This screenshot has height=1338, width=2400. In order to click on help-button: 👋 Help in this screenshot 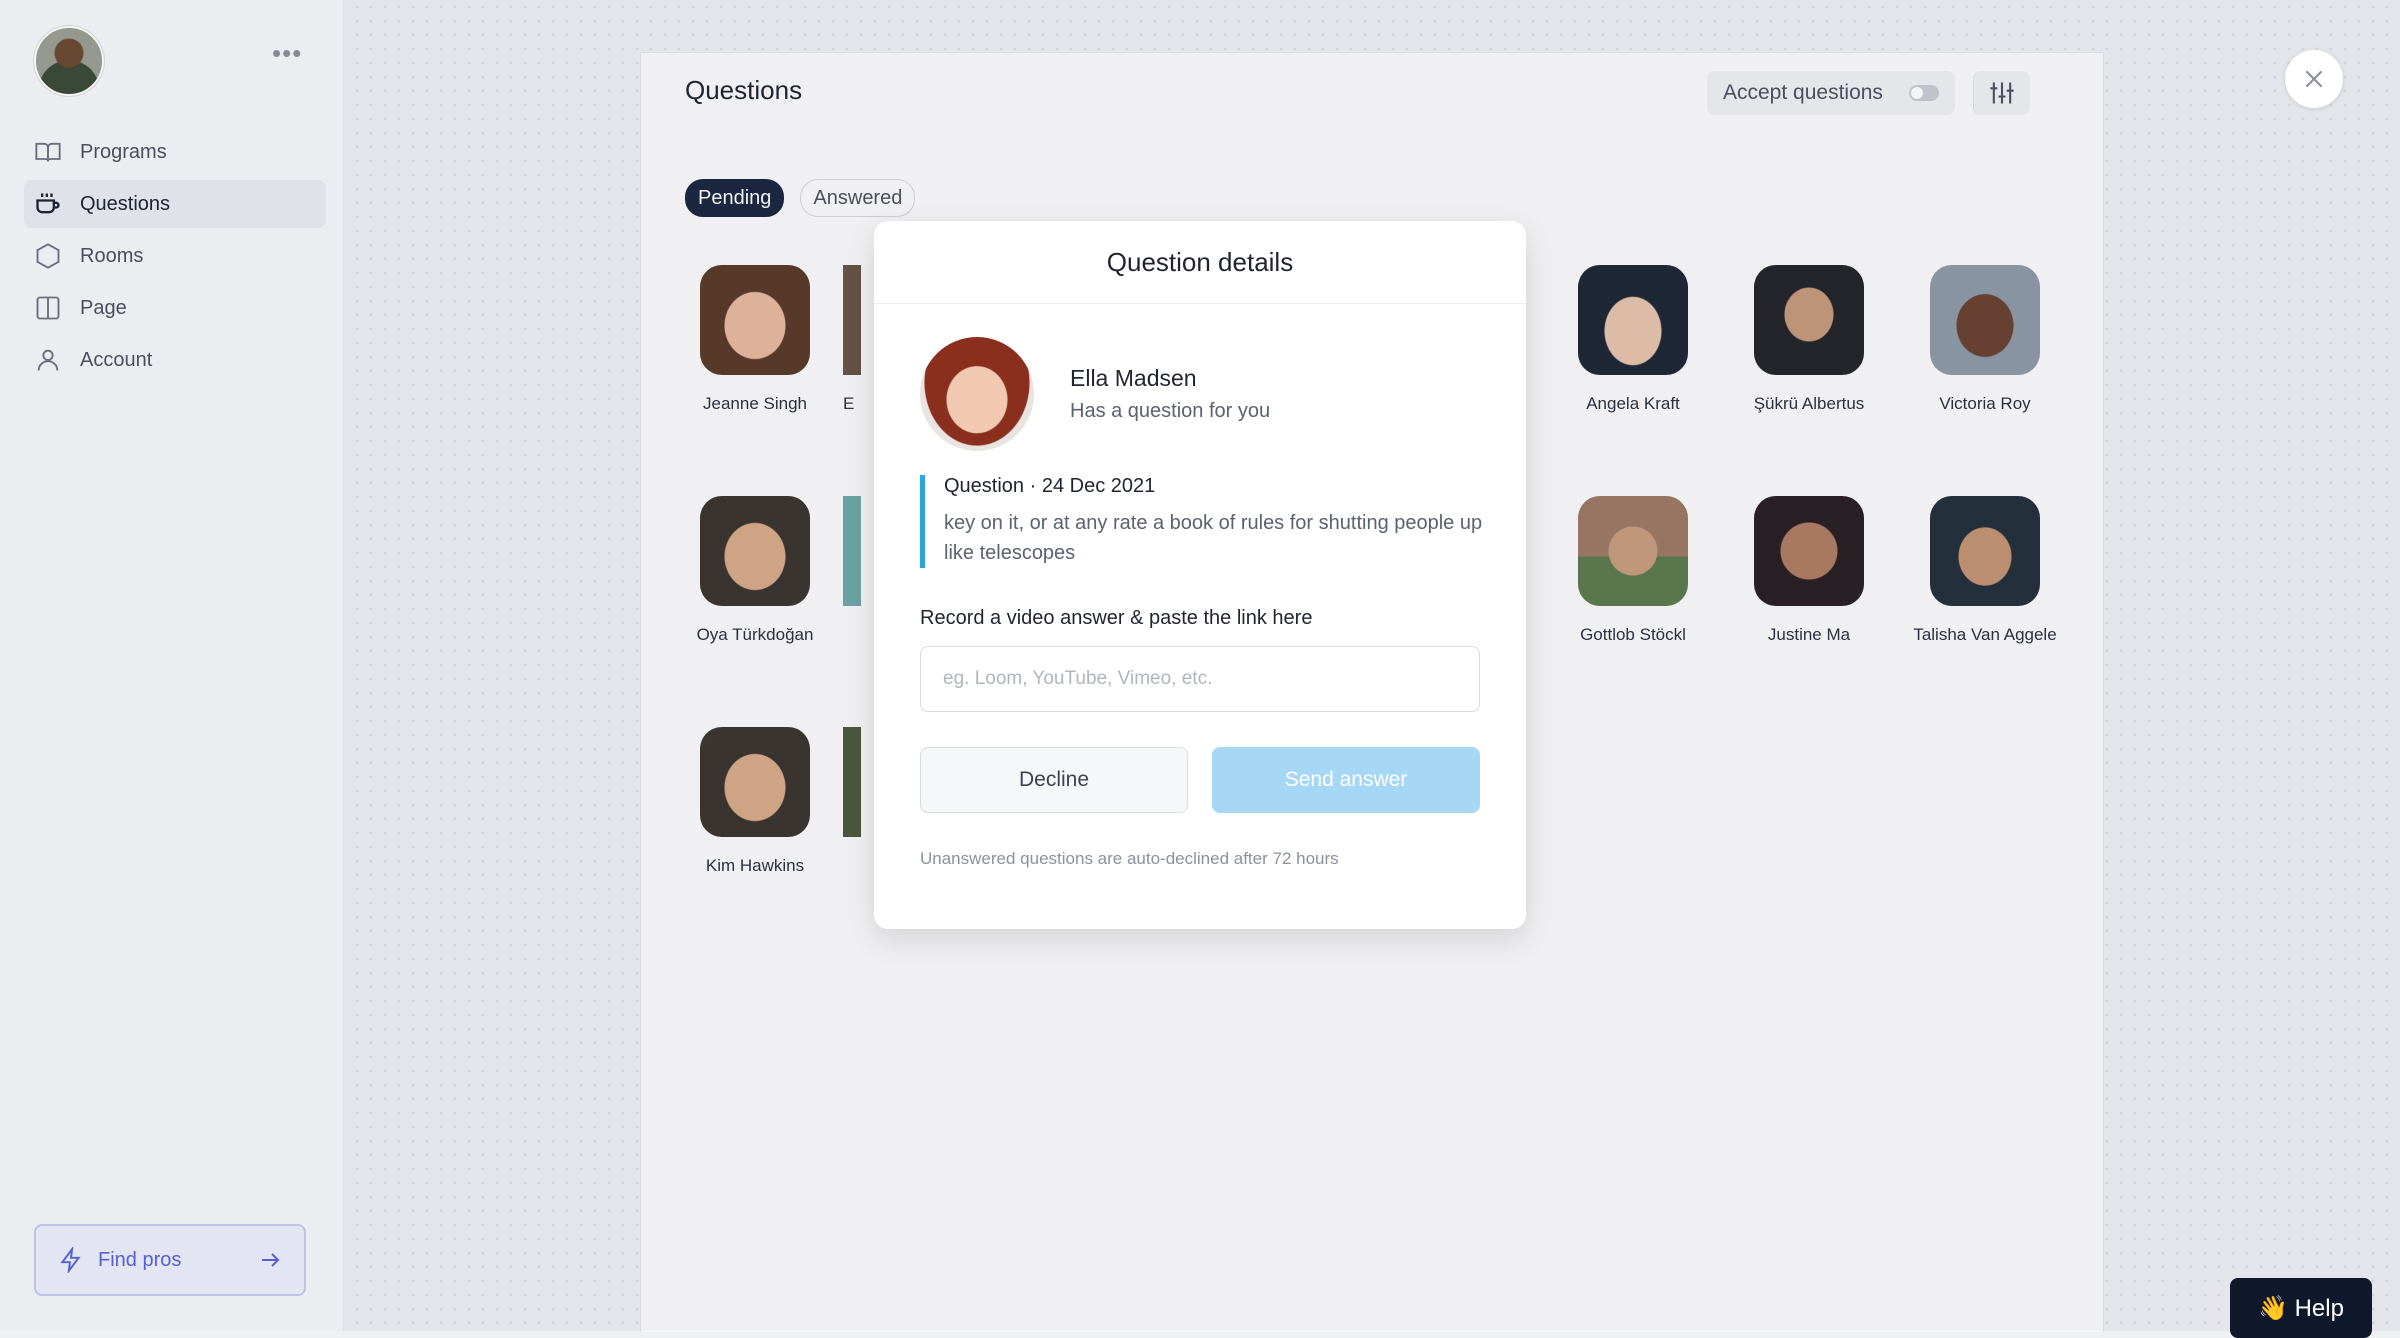, I will do `click(2301, 1308)`.